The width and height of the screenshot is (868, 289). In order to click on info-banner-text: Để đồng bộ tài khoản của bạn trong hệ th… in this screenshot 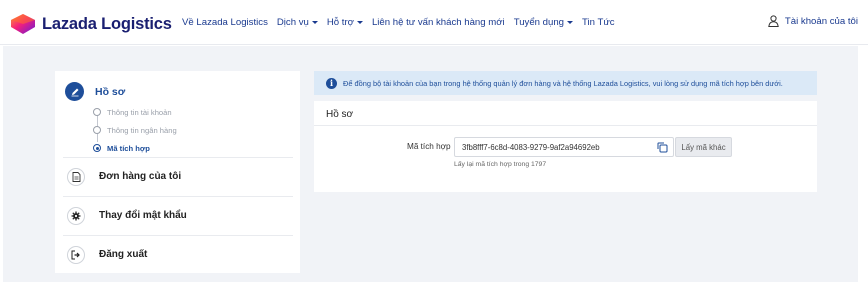, I will do `click(563, 83)`.